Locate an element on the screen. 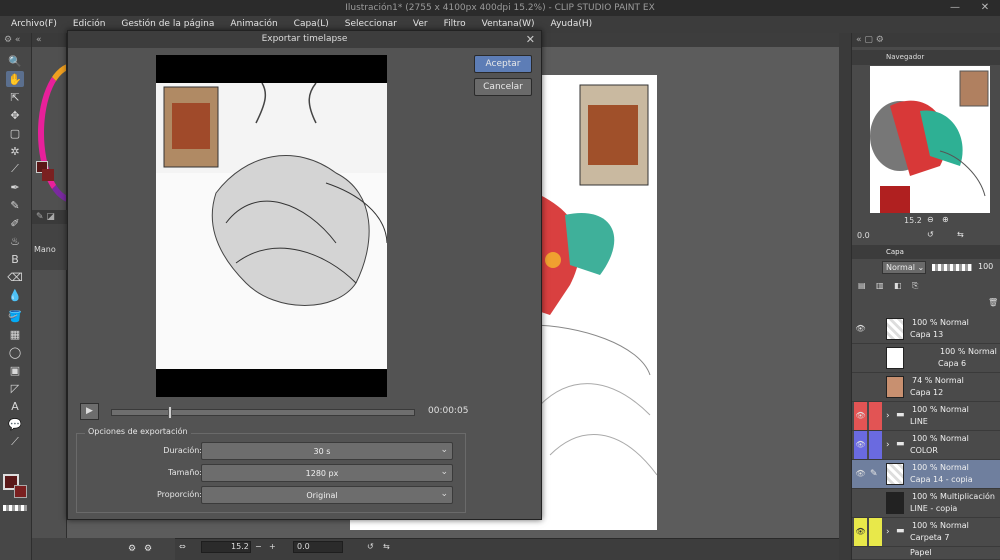 The height and width of the screenshot is (560, 1000). cancel-button: Cancelar is located at coordinates (503, 87).